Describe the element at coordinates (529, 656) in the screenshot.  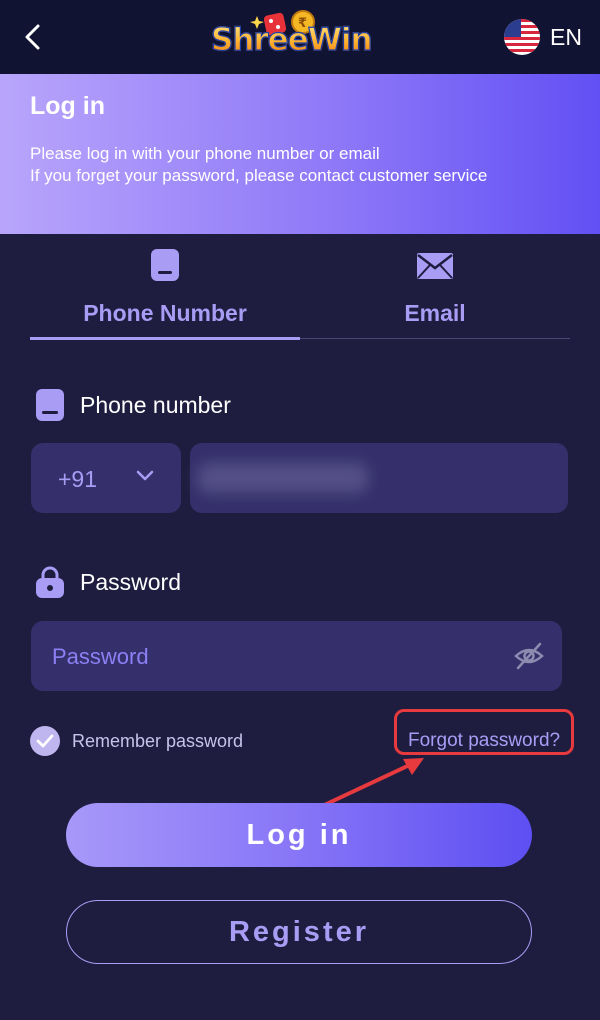
I see `eye-slash-icon` at that location.